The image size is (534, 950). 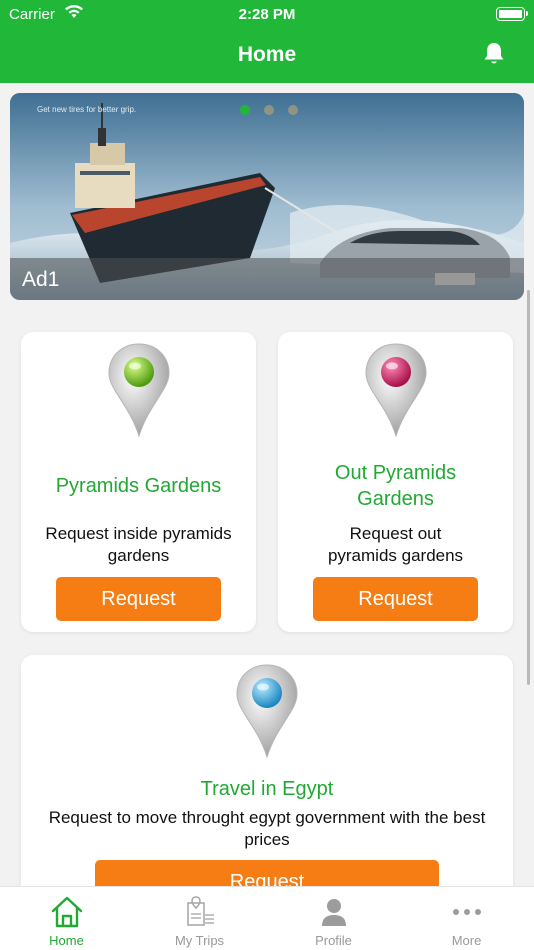 What do you see at coordinates (138, 486) in the screenshot?
I see `card-title: Pyramids Gardens` at bounding box center [138, 486].